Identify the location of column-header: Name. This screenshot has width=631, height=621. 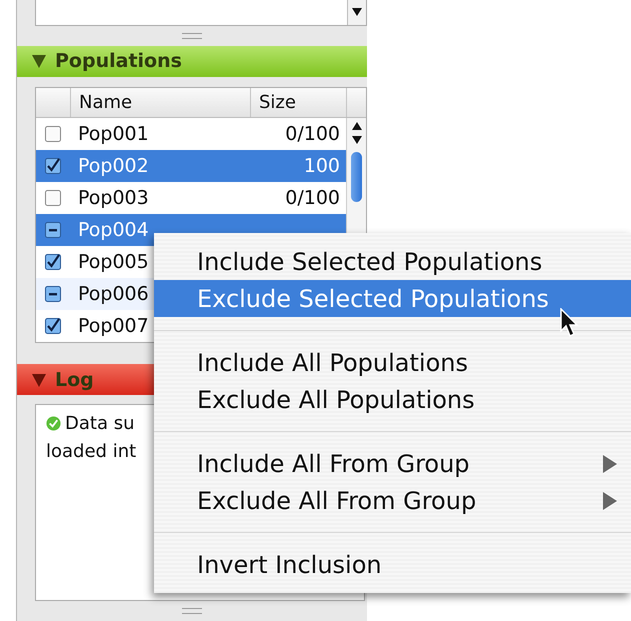
(160, 102).